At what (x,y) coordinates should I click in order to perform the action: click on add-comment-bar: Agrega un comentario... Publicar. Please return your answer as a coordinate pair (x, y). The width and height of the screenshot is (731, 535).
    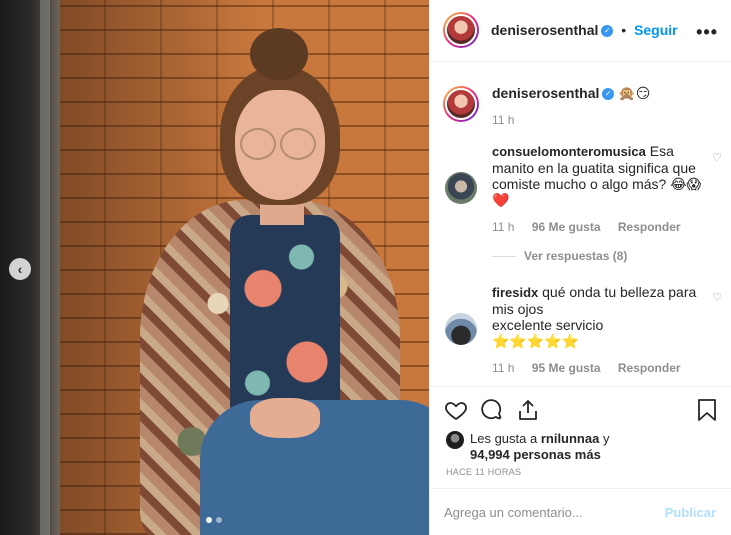
    Looking at the image, I should click on (580, 511).